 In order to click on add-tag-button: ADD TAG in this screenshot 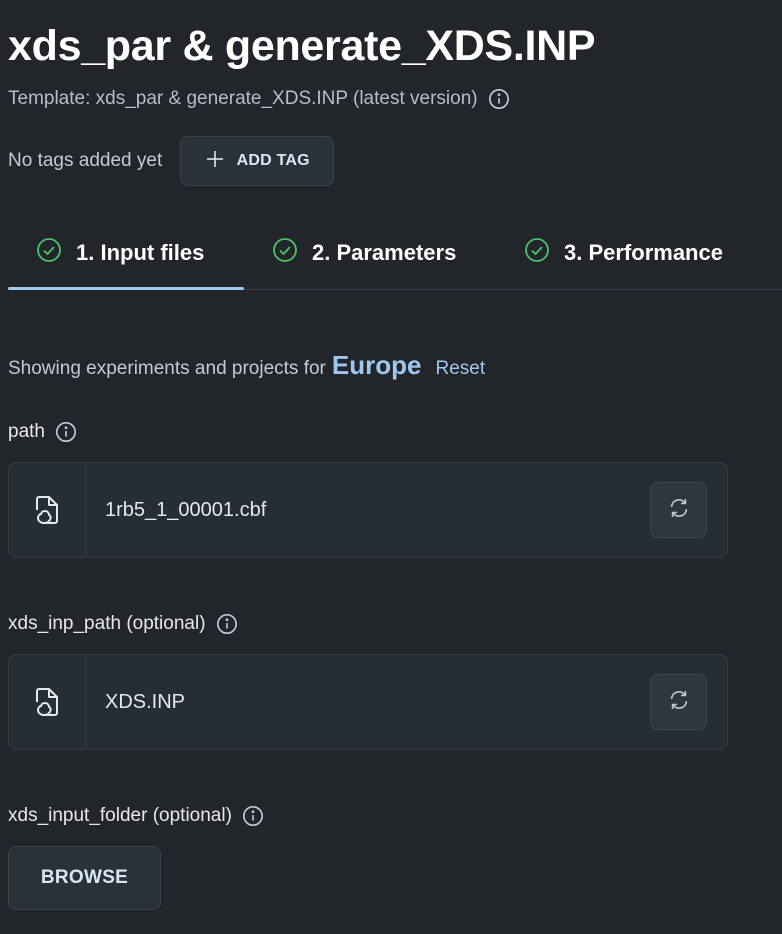, I will do `click(257, 161)`.